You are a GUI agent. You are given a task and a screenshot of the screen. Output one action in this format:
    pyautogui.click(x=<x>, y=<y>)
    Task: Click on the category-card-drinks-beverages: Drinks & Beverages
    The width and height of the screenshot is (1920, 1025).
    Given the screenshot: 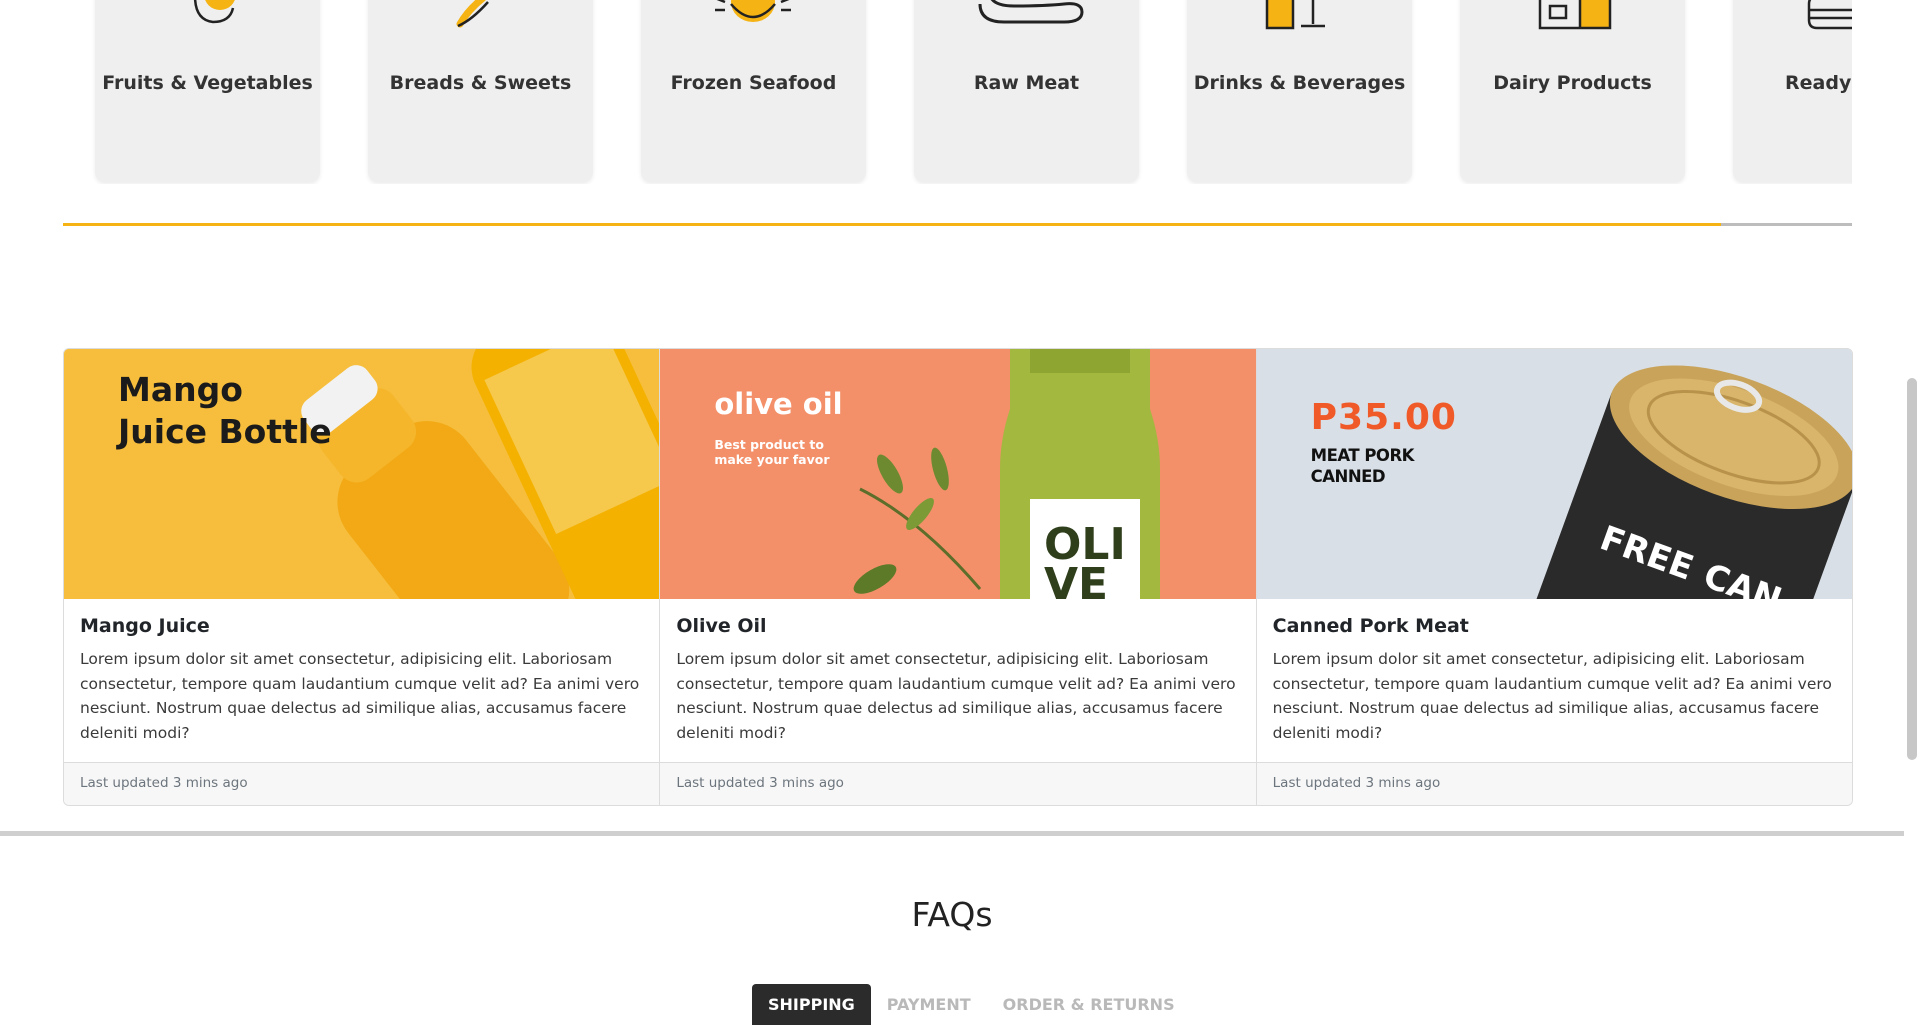 What is the action you would take?
    pyautogui.click(x=1299, y=91)
    